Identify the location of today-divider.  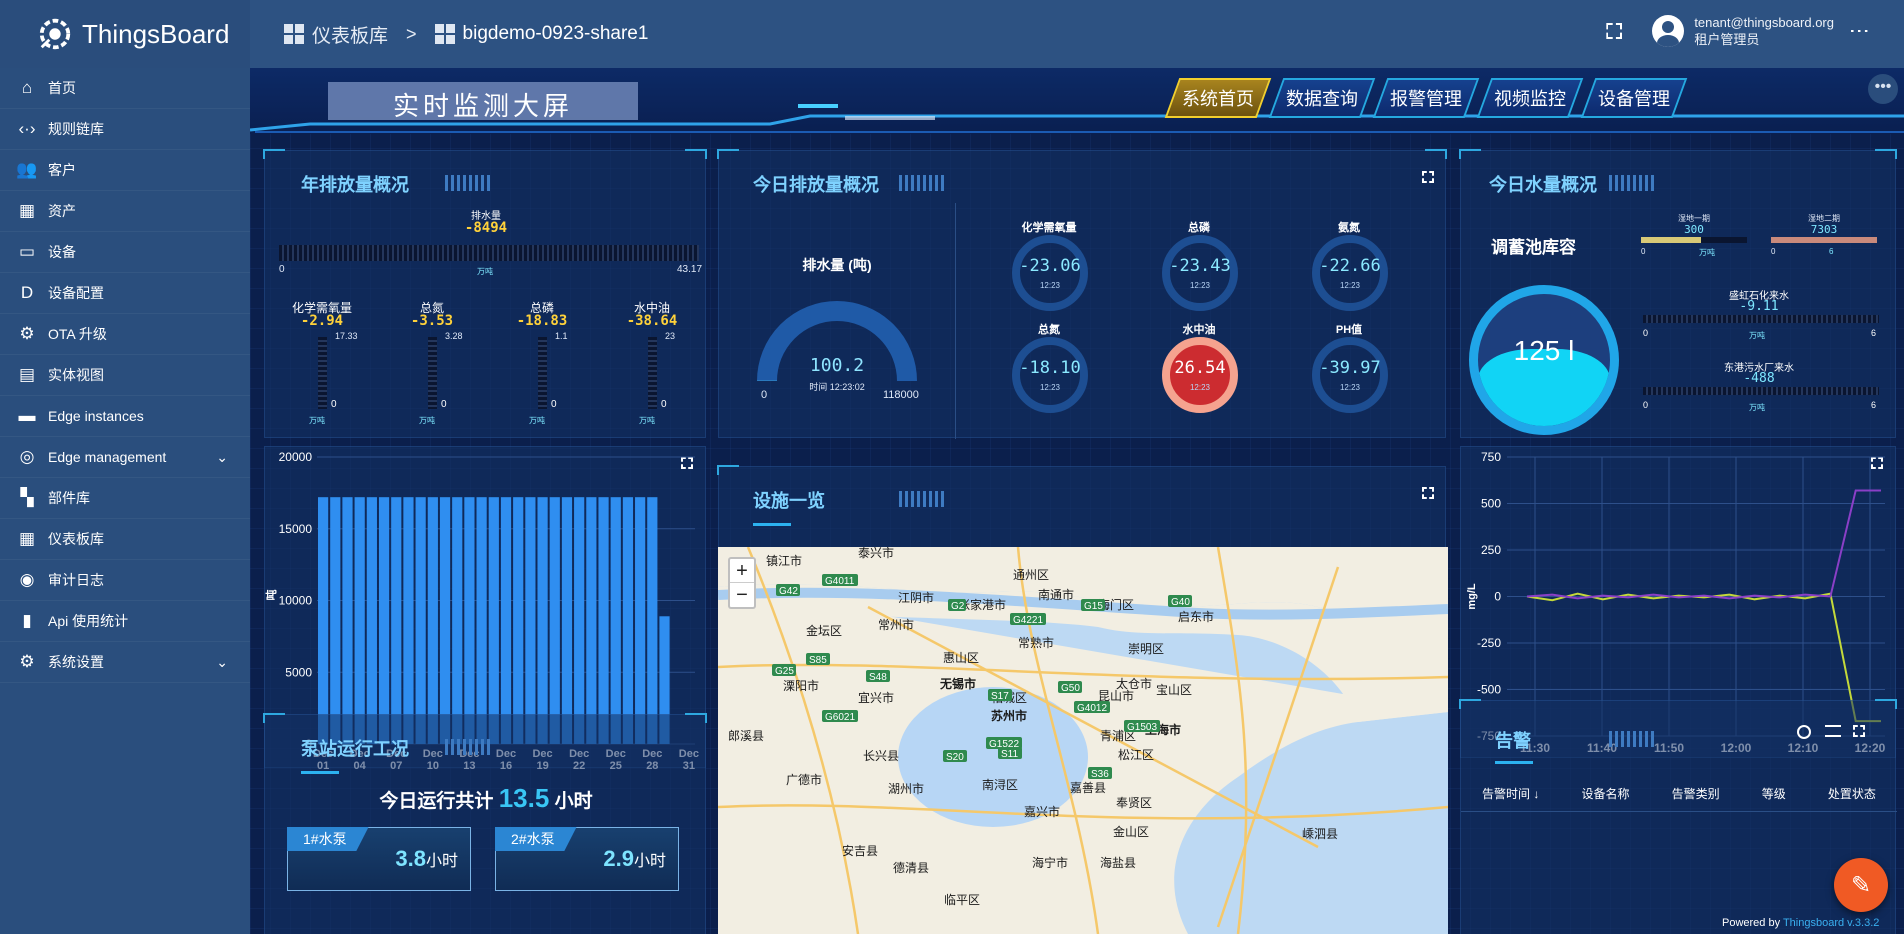
(955, 321).